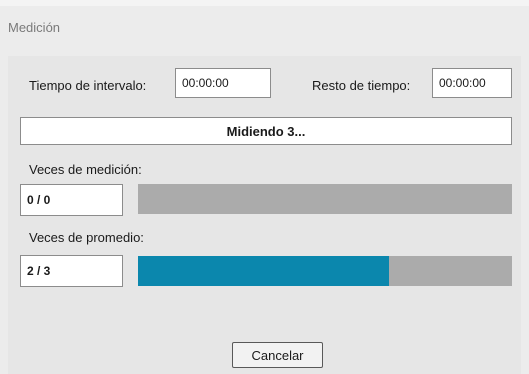 The width and height of the screenshot is (529, 374). I want to click on measurement-count-field: 0 / 0, so click(71, 200).